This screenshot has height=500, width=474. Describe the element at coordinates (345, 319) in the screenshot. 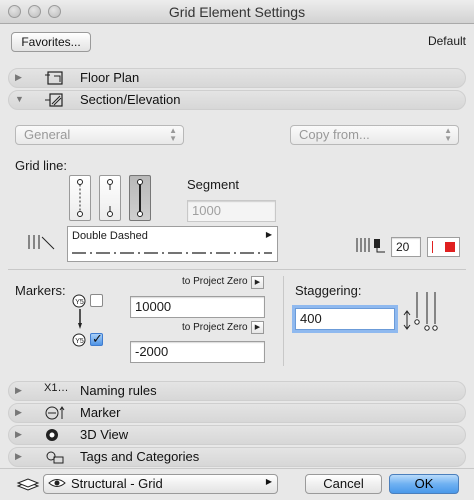

I see `staggering-field: 400` at that location.